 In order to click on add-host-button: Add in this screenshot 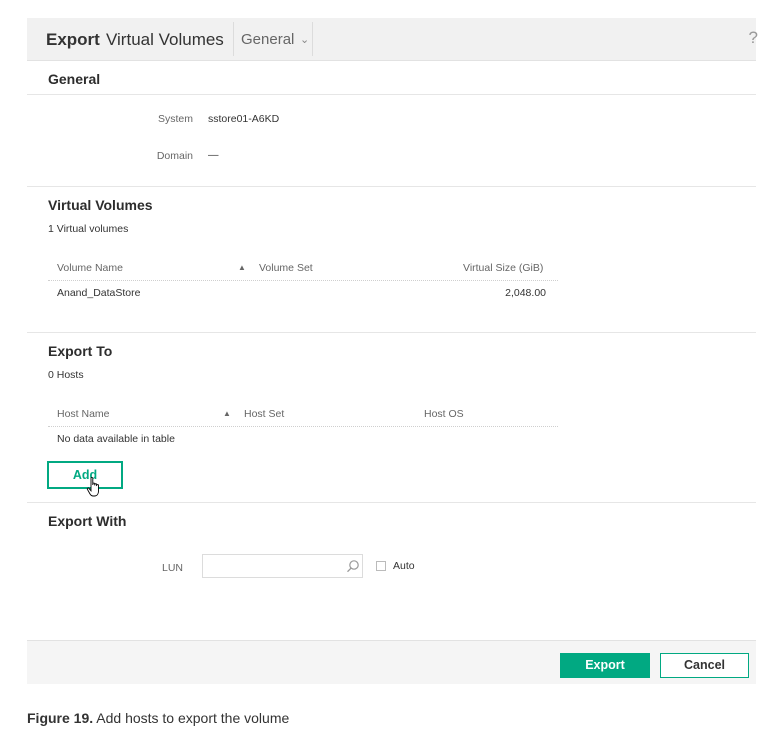, I will do `click(85, 475)`.